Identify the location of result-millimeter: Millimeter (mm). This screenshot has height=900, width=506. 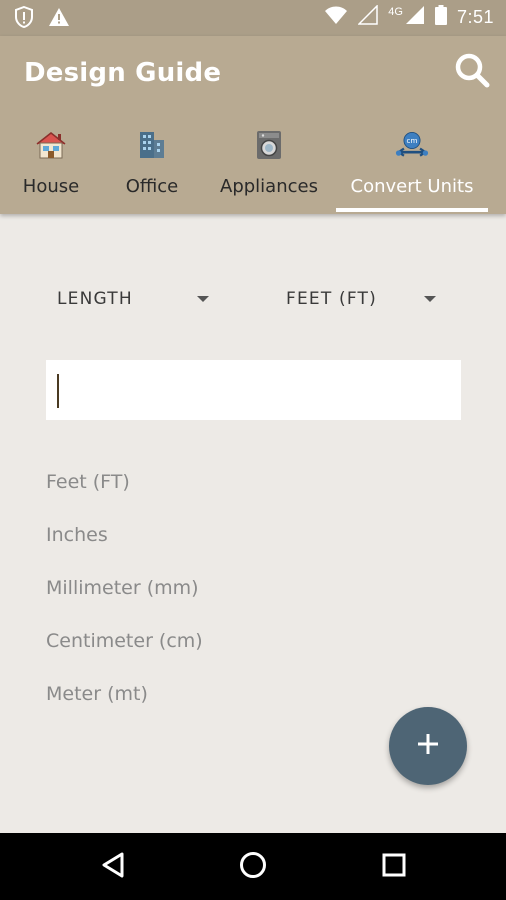
(122, 588).